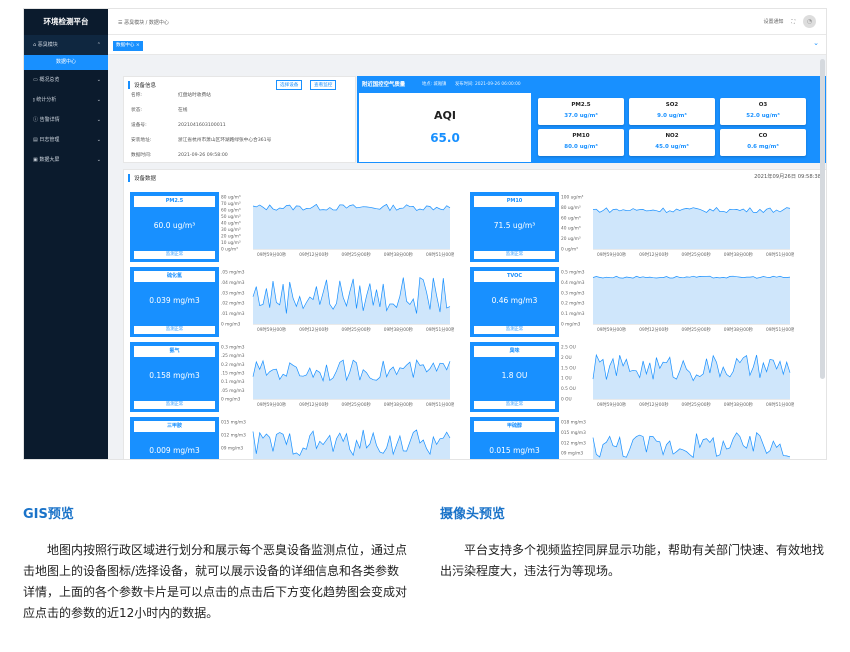 The height and width of the screenshot is (652, 850). What do you see at coordinates (233, 304) in the screenshot?
I see `y-tick-label: .02 mg/m3` at bounding box center [233, 304].